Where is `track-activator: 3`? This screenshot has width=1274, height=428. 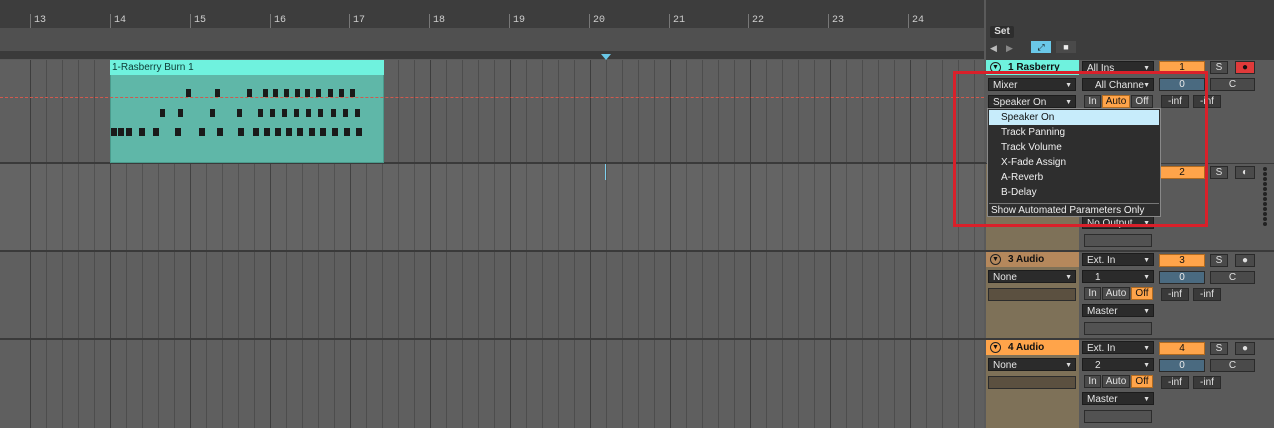 track-activator: 3 is located at coordinates (1182, 260).